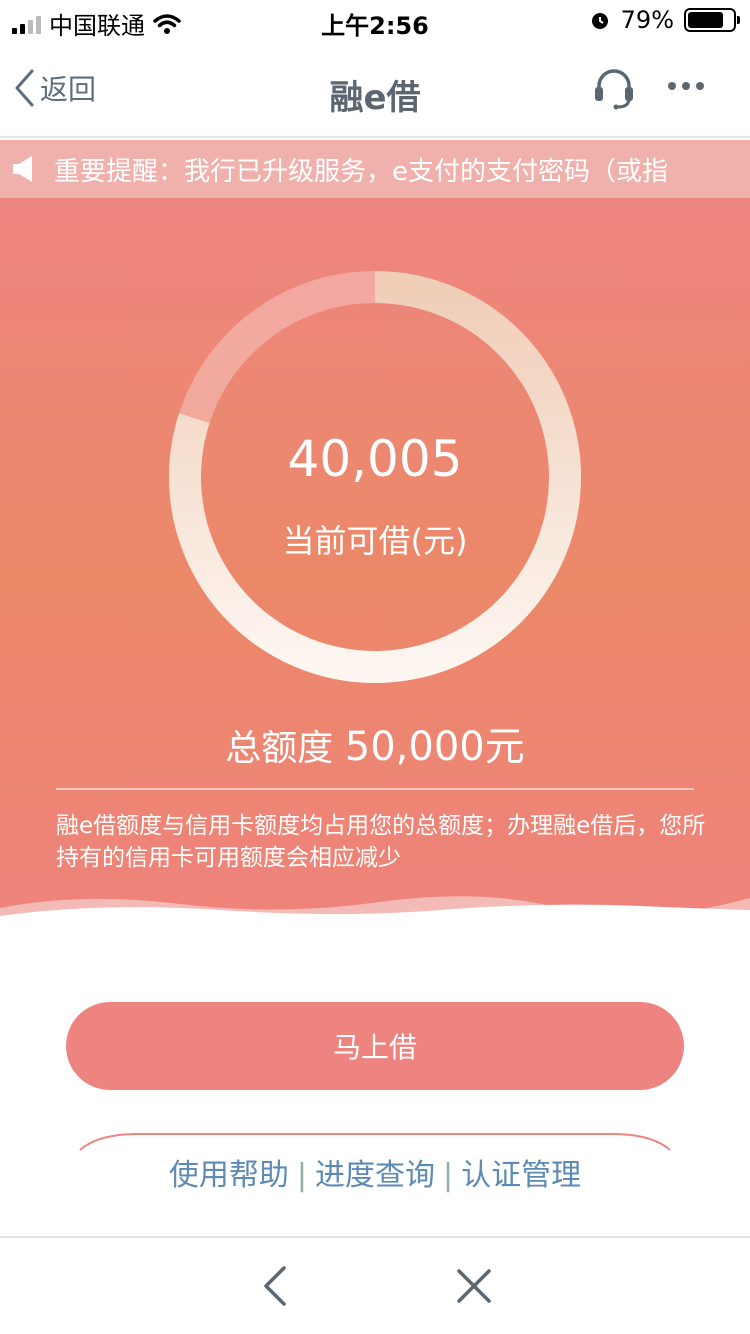 Image resolution: width=750 pixels, height=1334 pixels. Describe the element at coordinates (375, 541) in the screenshot. I see `available-label: 当前可借(元)` at that location.